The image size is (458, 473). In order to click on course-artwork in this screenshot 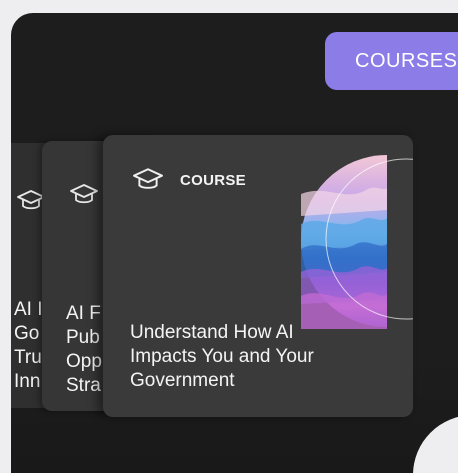, I will do `click(357, 242)`.